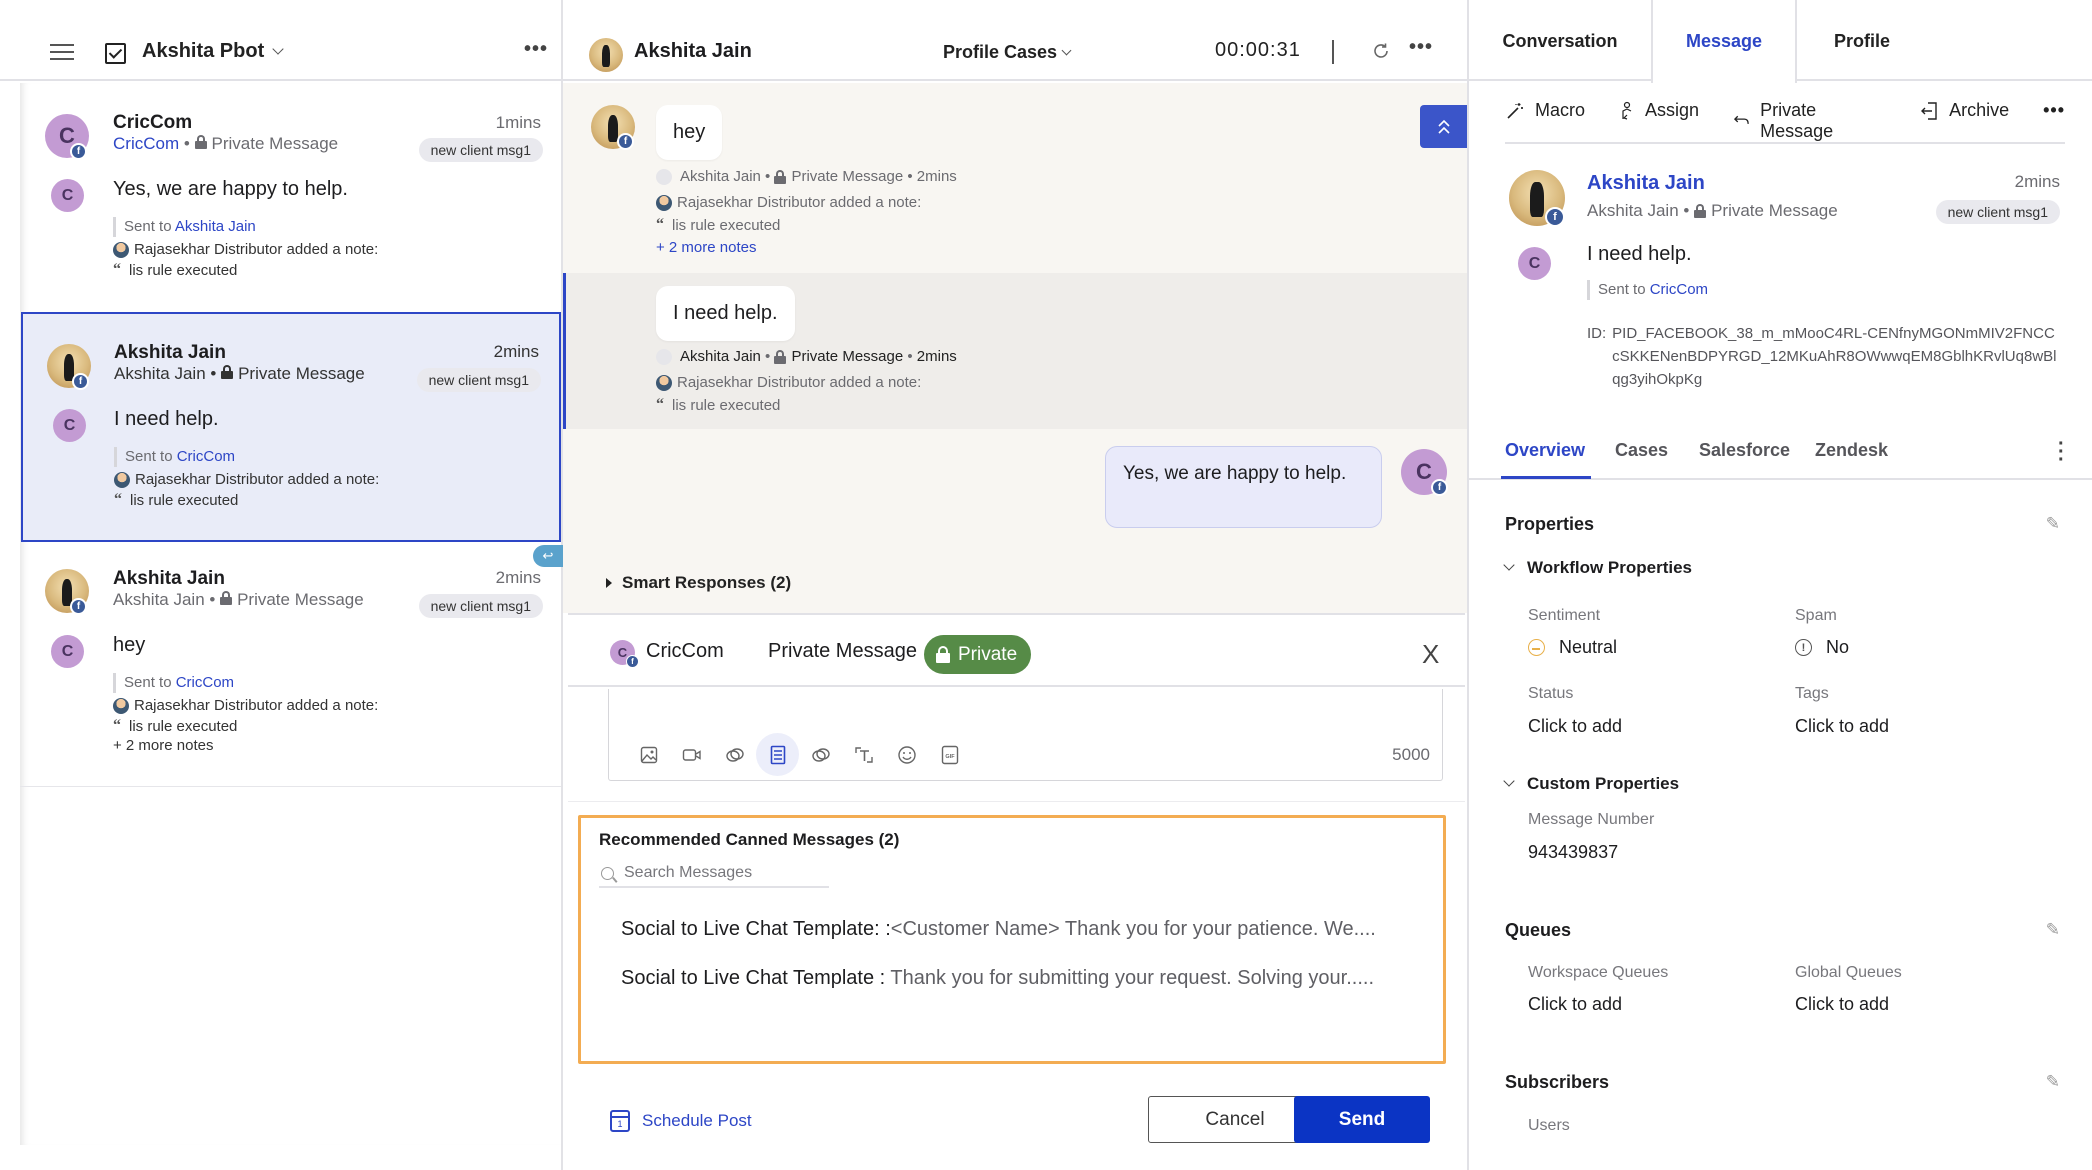 This screenshot has height=1170, width=2092. I want to click on subtab-zendesk: Zendesk, so click(1851, 450).